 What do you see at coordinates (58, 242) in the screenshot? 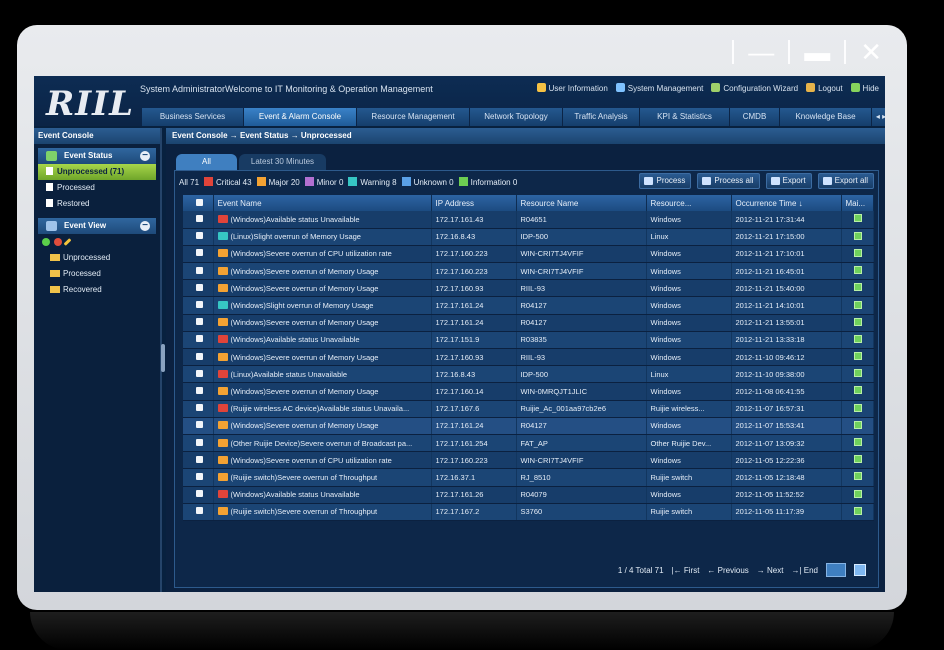
I see `remove-icon` at bounding box center [58, 242].